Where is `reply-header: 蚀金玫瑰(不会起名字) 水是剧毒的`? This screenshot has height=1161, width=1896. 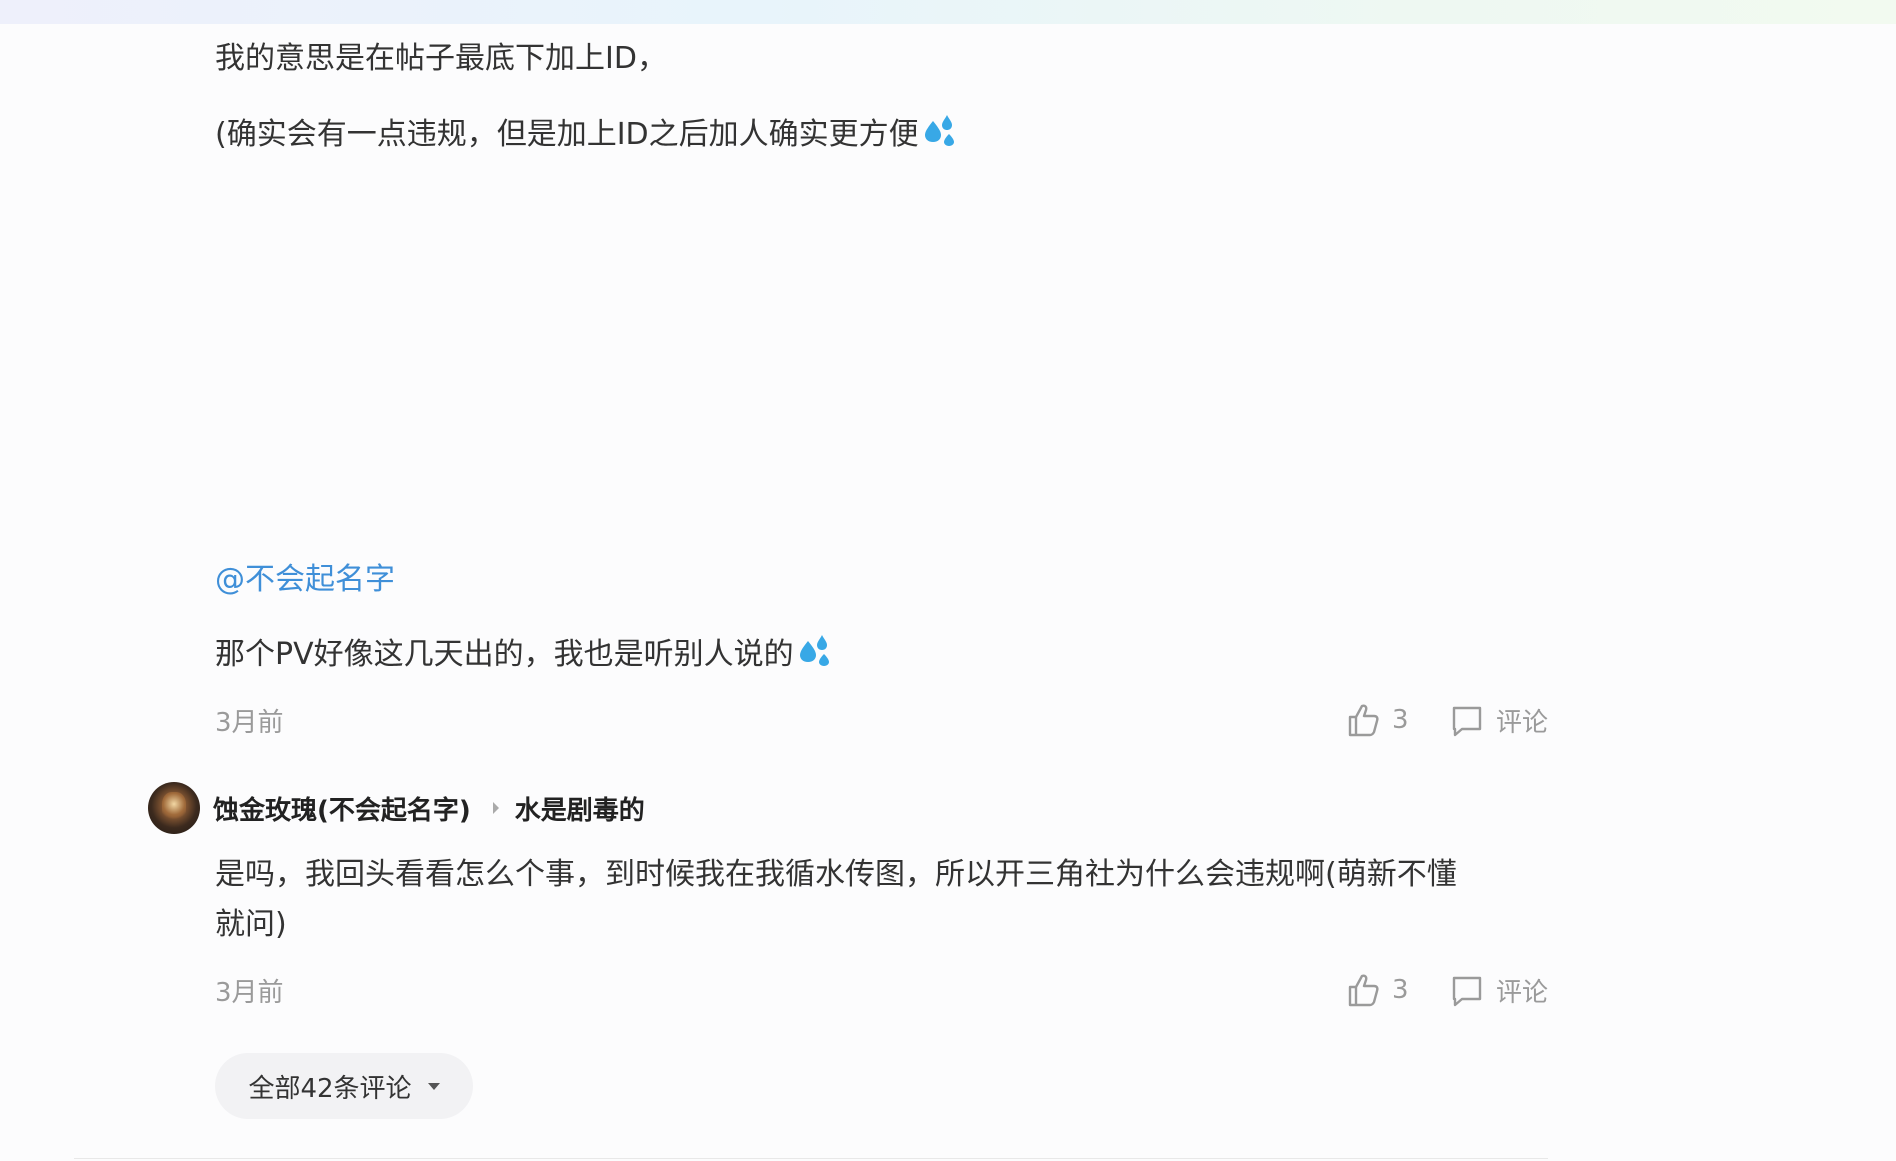
reply-header: 蚀金玫瑰(不会起名字) 水是剧毒的 is located at coordinates (429, 808).